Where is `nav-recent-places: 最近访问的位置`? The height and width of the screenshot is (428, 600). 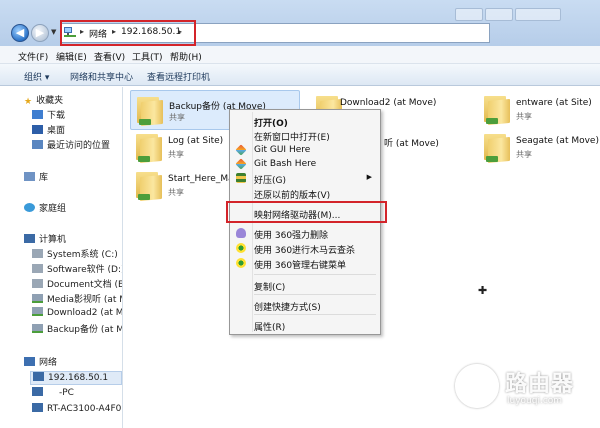 nav-recent-places: 最近访问的位置 is located at coordinates (71, 145).